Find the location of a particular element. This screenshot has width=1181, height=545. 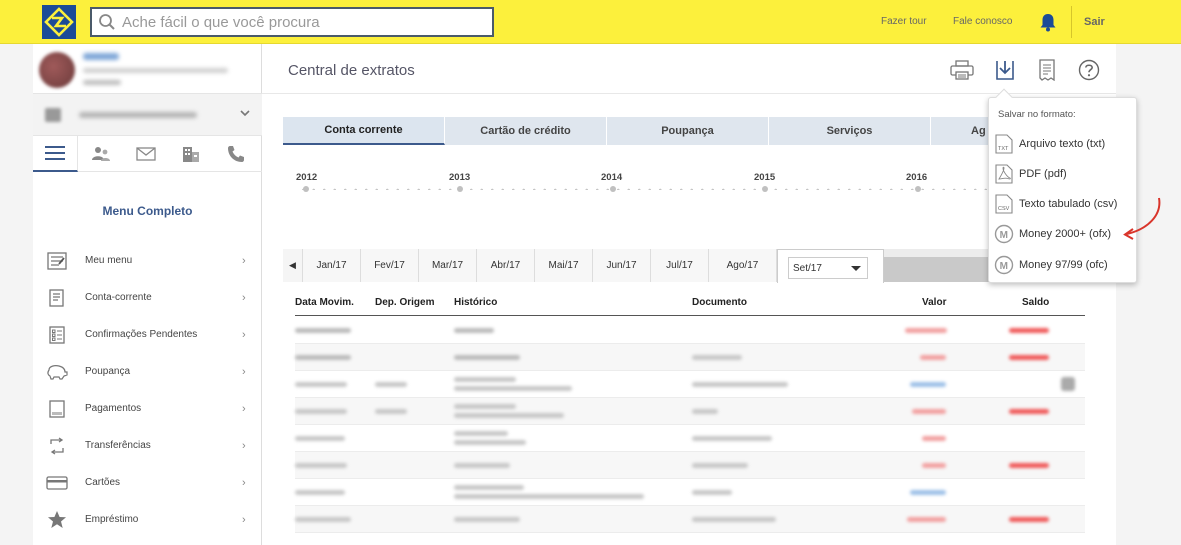

chevron-down-icon is located at coordinates (245, 114).